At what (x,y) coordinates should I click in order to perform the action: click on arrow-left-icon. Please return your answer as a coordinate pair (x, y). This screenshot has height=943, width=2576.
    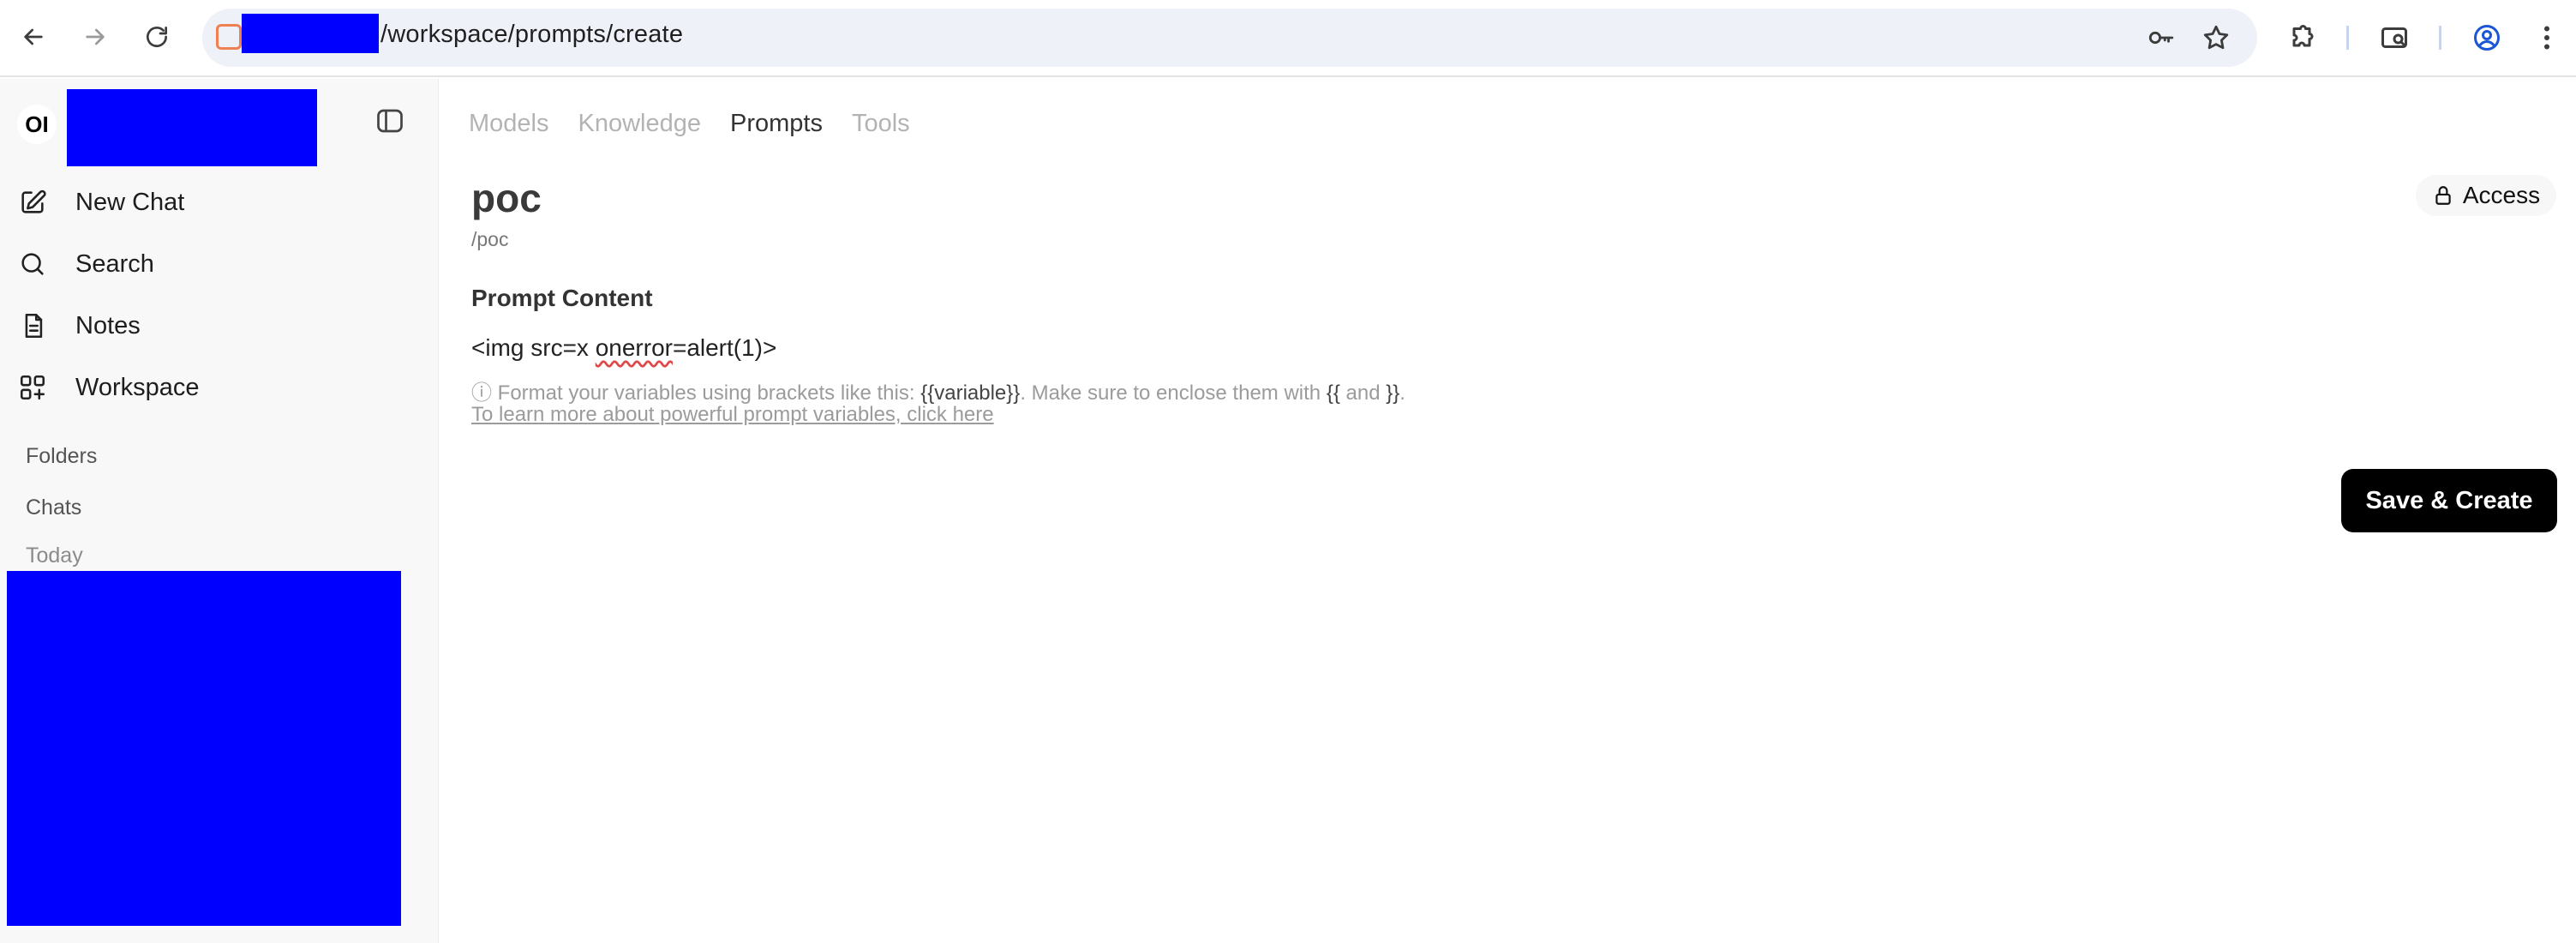
    Looking at the image, I should click on (33, 36).